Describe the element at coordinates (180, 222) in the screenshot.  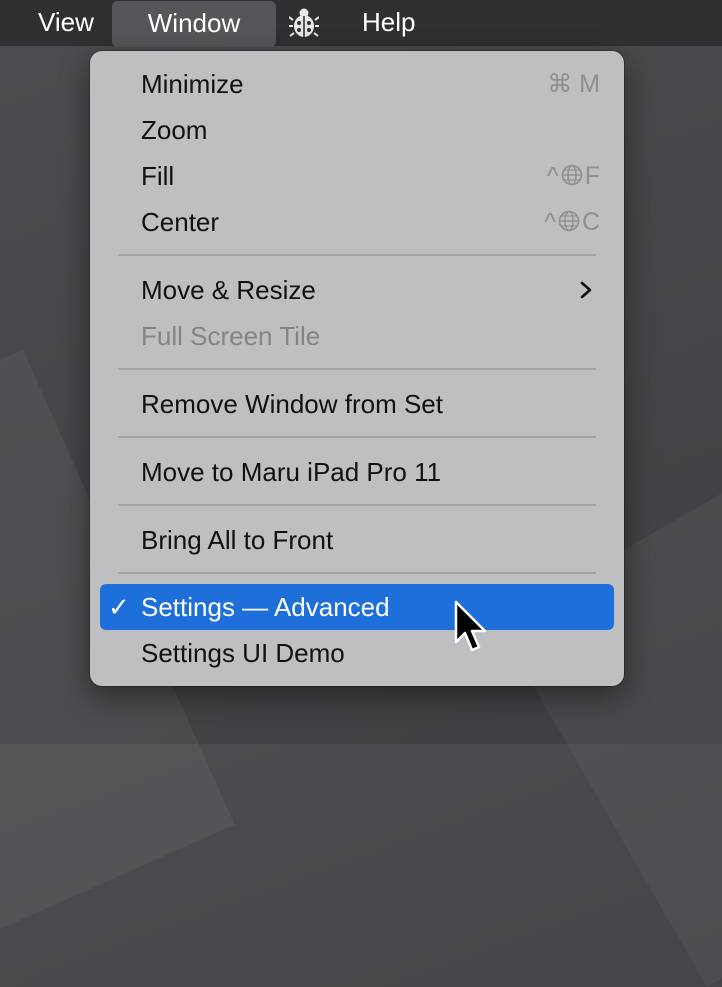
I see `menu-item-label: Center` at that location.